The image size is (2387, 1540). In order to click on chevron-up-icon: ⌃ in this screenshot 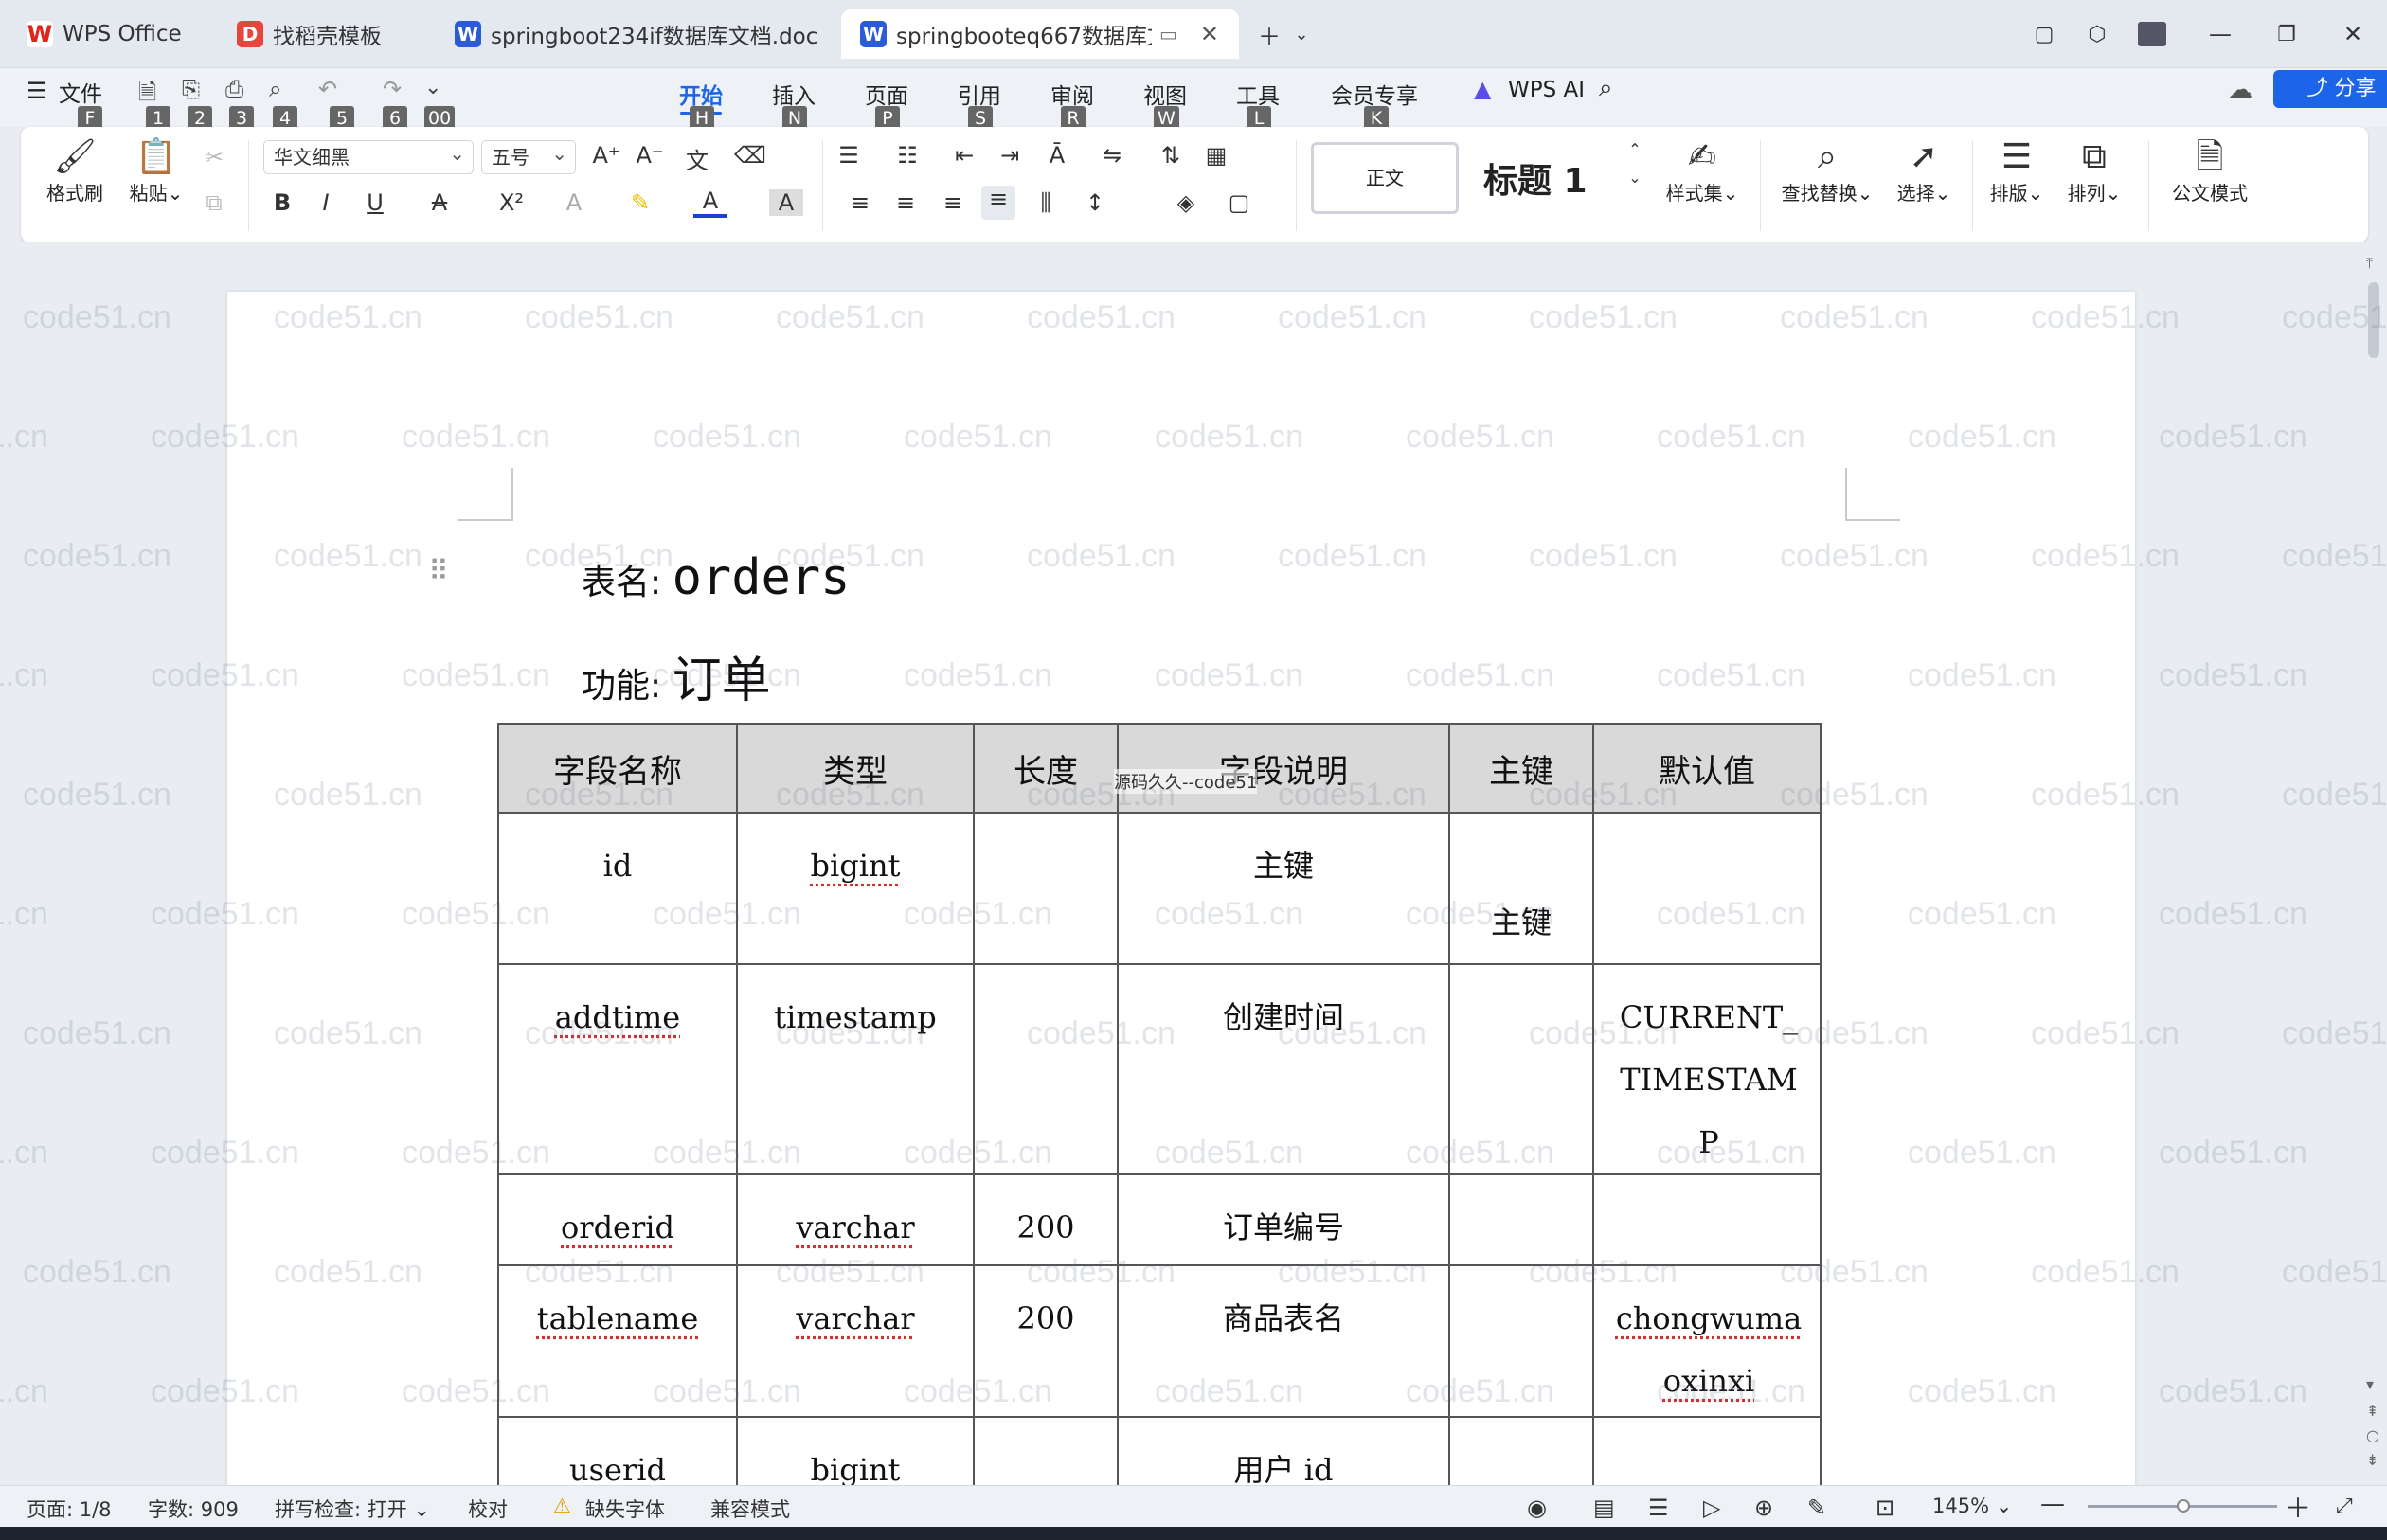, I will do `click(1635, 149)`.